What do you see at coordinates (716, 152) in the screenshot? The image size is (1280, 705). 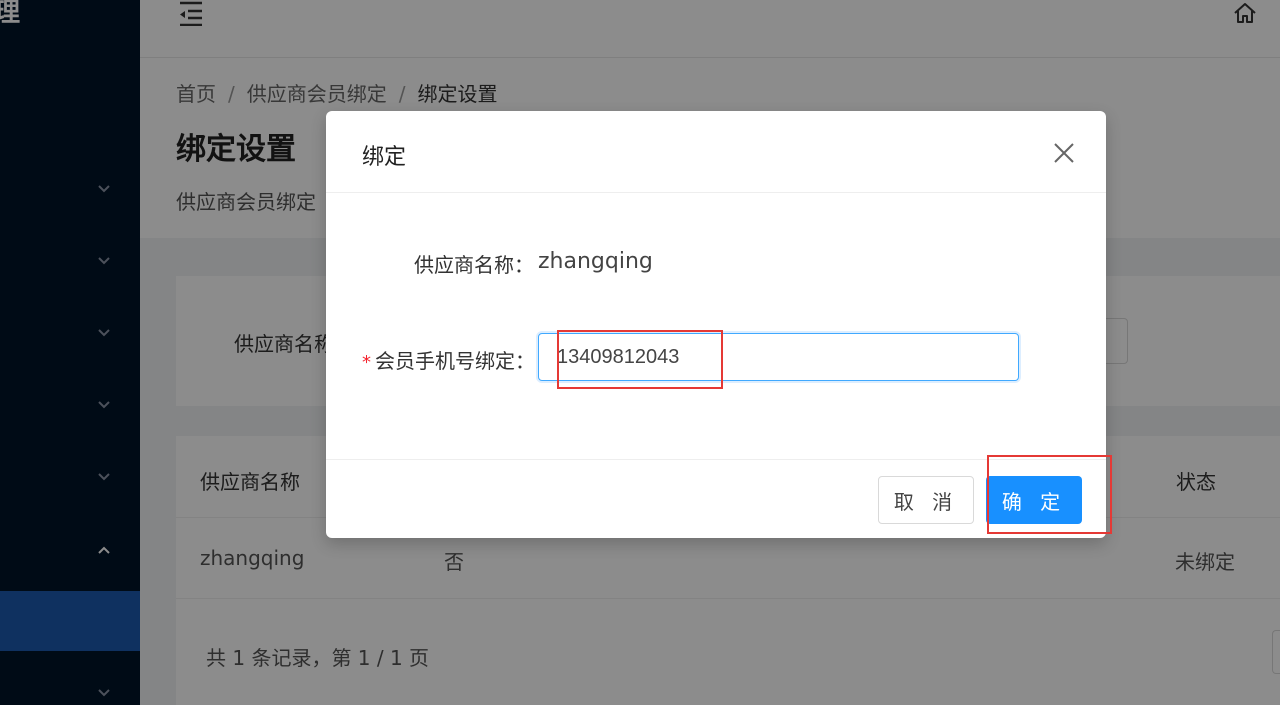 I see `modal-header: 绑定` at bounding box center [716, 152].